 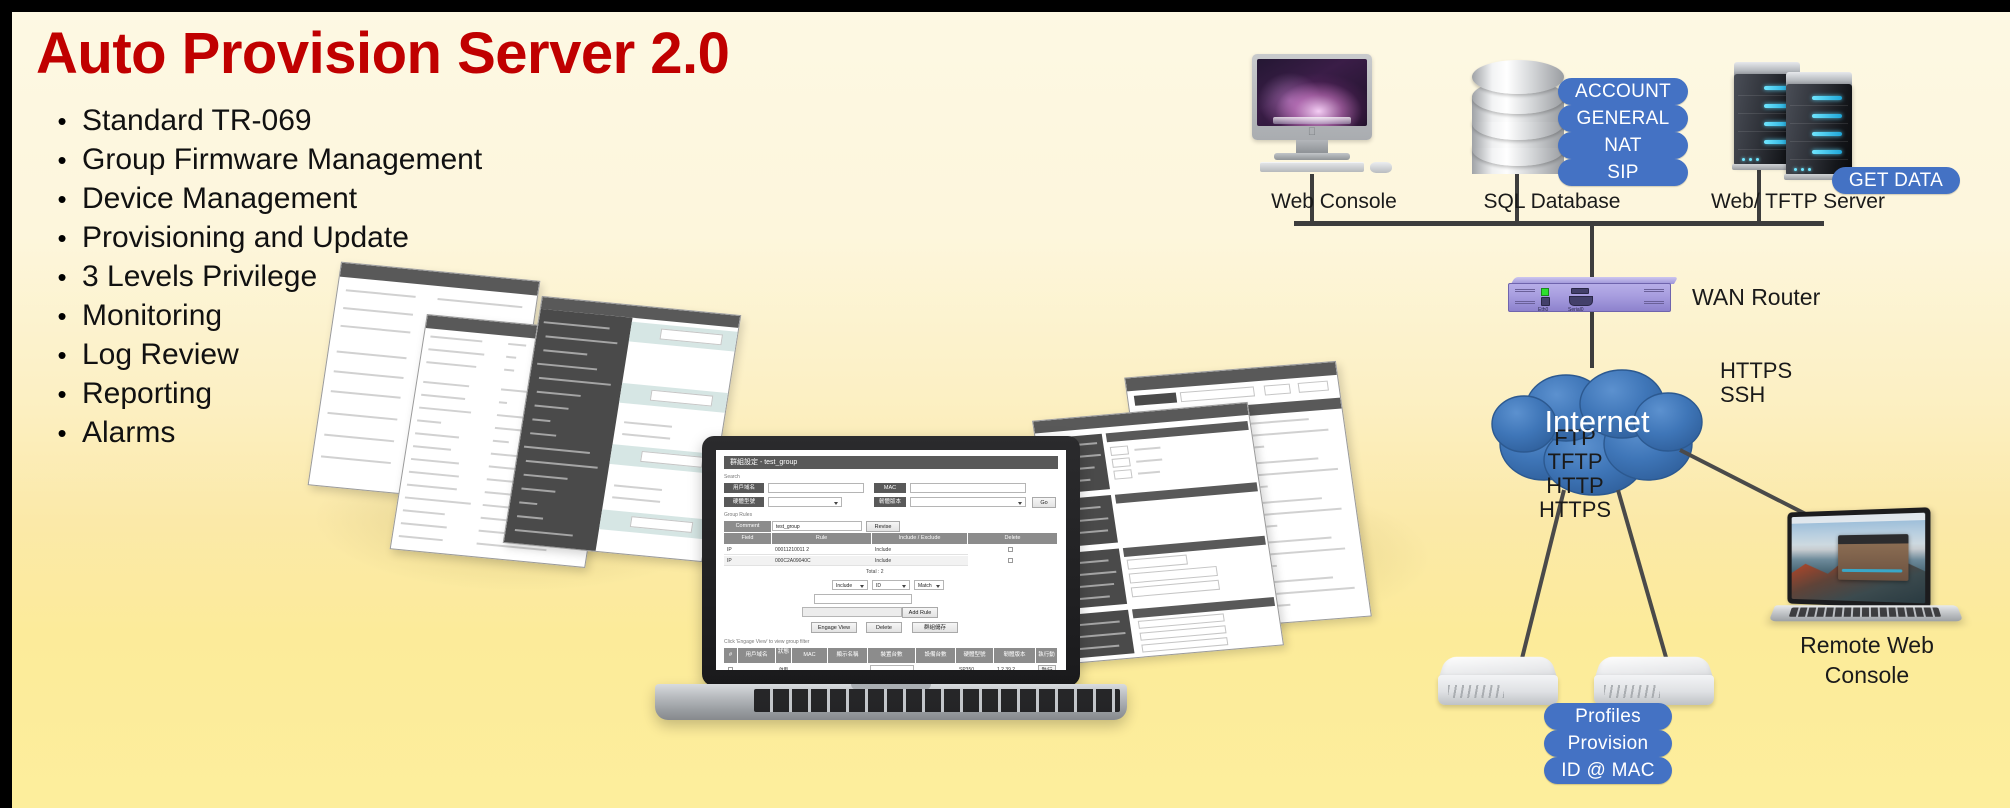 I want to click on table-row: 000C2A09040C, so click(x=822, y=561).